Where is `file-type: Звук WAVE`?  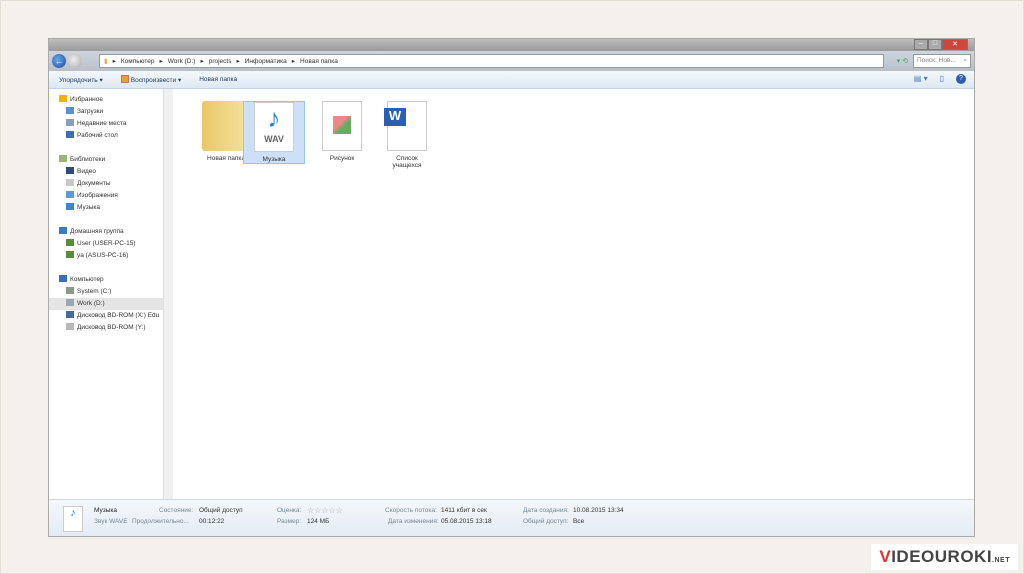 file-type: Звук WAVE is located at coordinates (111, 521).